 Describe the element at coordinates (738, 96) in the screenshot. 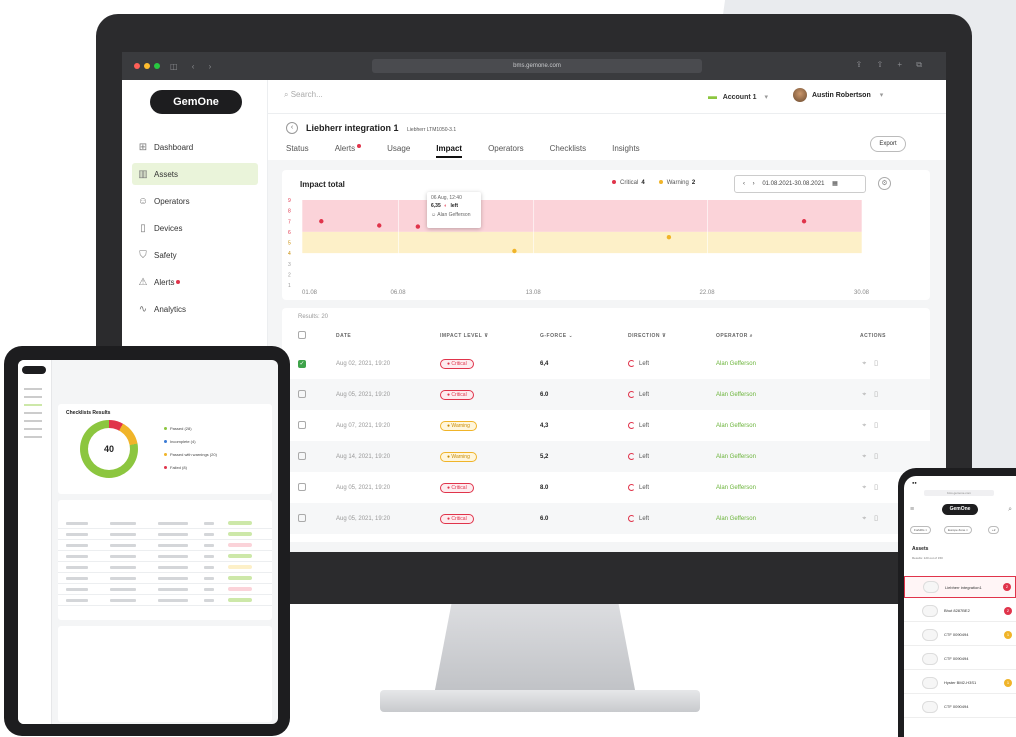

I see `account-selector: ▬ Account 1 ▾` at that location.